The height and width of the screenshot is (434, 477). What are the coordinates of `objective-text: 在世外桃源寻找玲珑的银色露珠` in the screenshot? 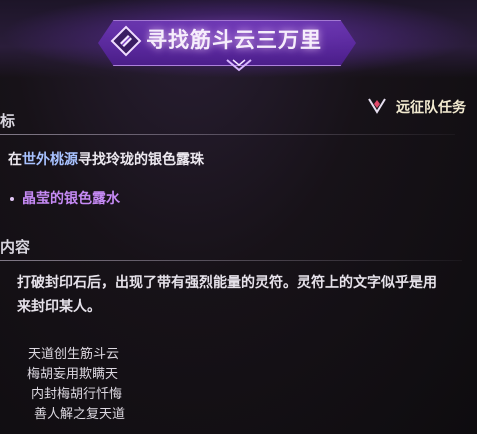 It's located at (106, 159).